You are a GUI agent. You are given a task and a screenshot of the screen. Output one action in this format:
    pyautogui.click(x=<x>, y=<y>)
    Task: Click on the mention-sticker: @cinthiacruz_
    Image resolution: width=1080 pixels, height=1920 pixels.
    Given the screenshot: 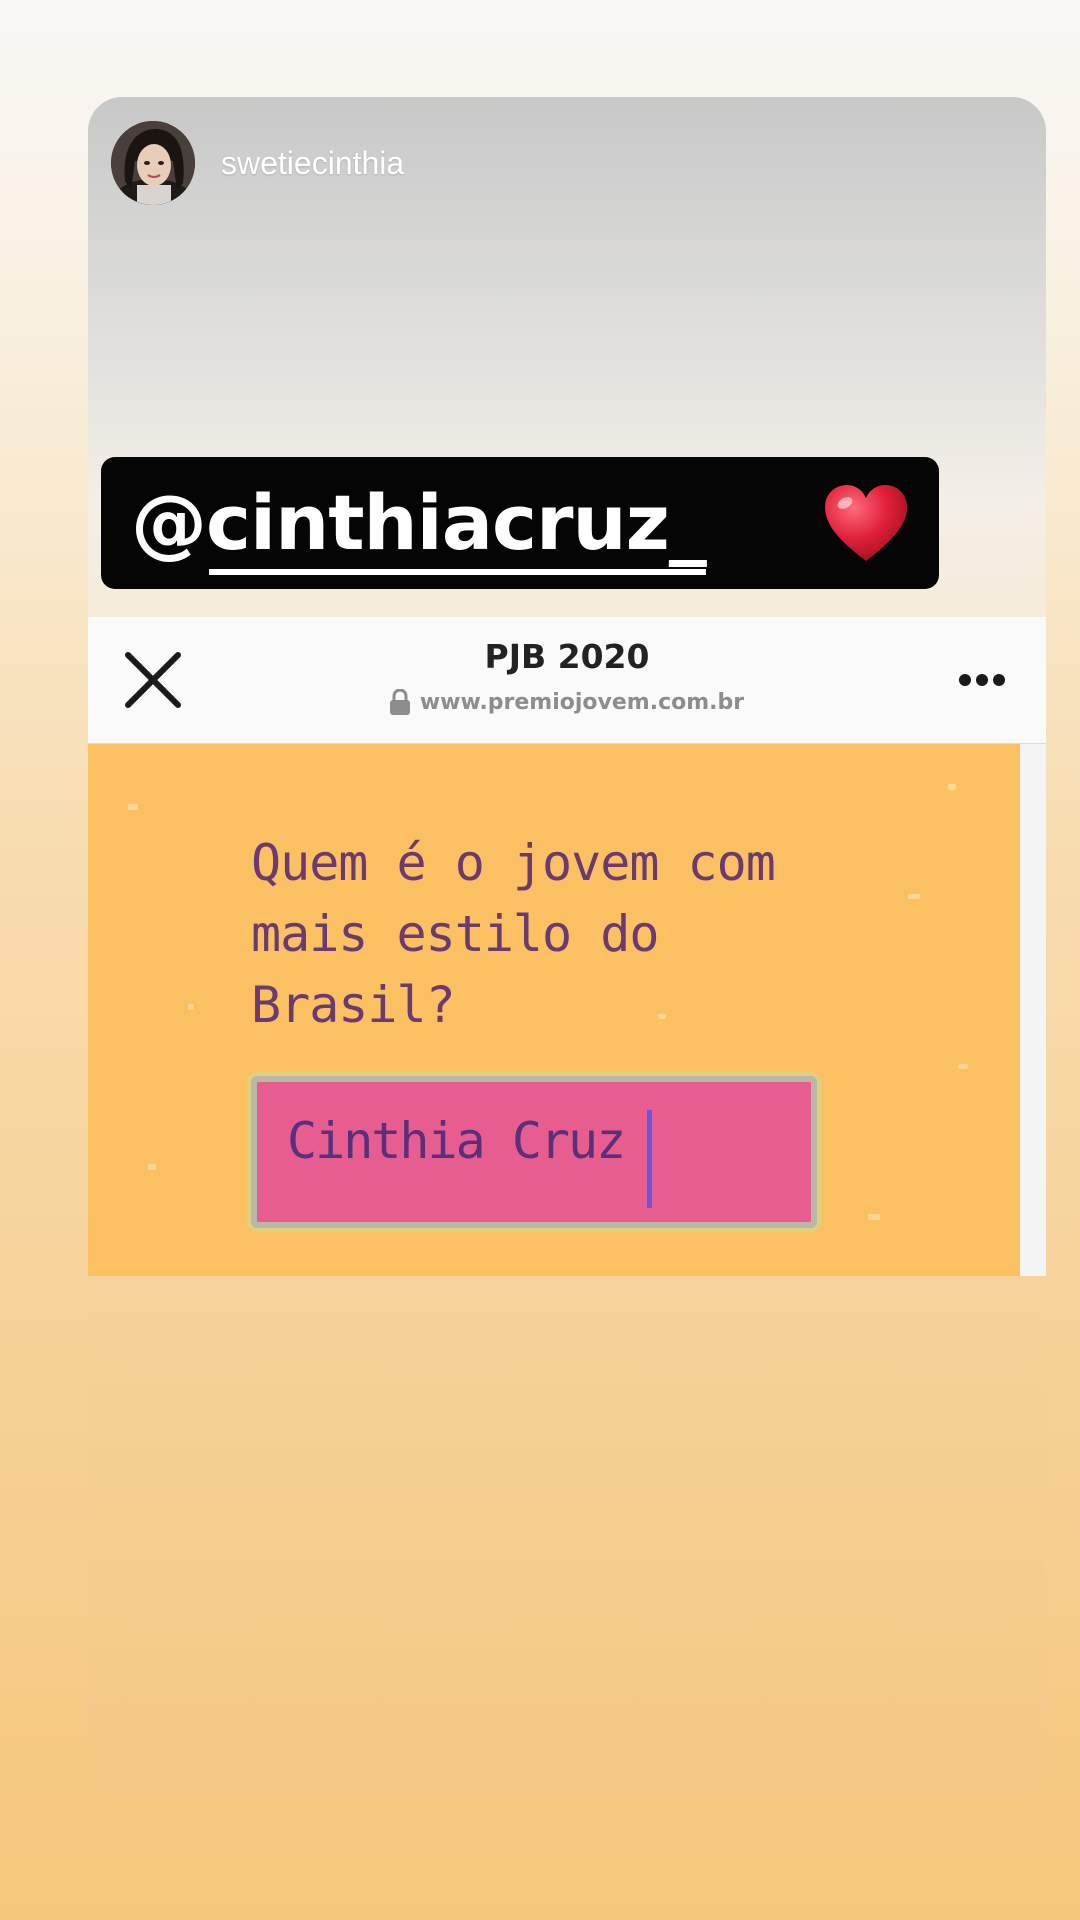 What is the action you would take?
    pyautogui.click(x=520, y=523)
    